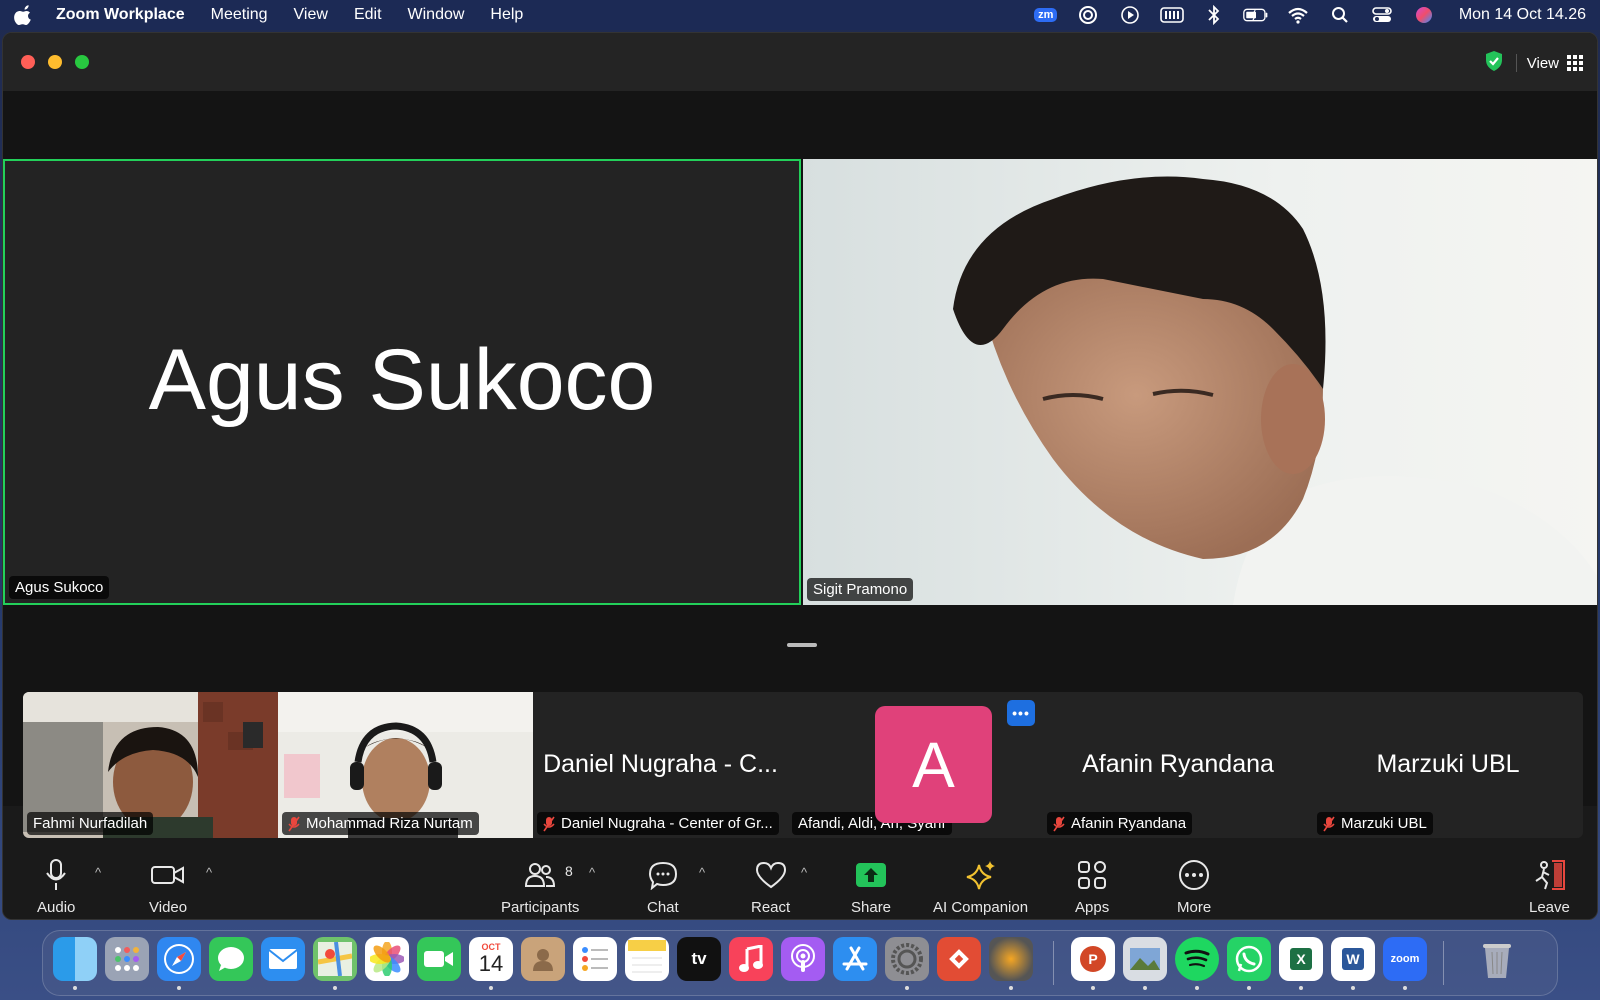 Image resolution: width=1600 pixels, height=1000 pixels. Describe the element at coordinates (1145, 959) in the screenshot. I see `preview-icon` at that location.